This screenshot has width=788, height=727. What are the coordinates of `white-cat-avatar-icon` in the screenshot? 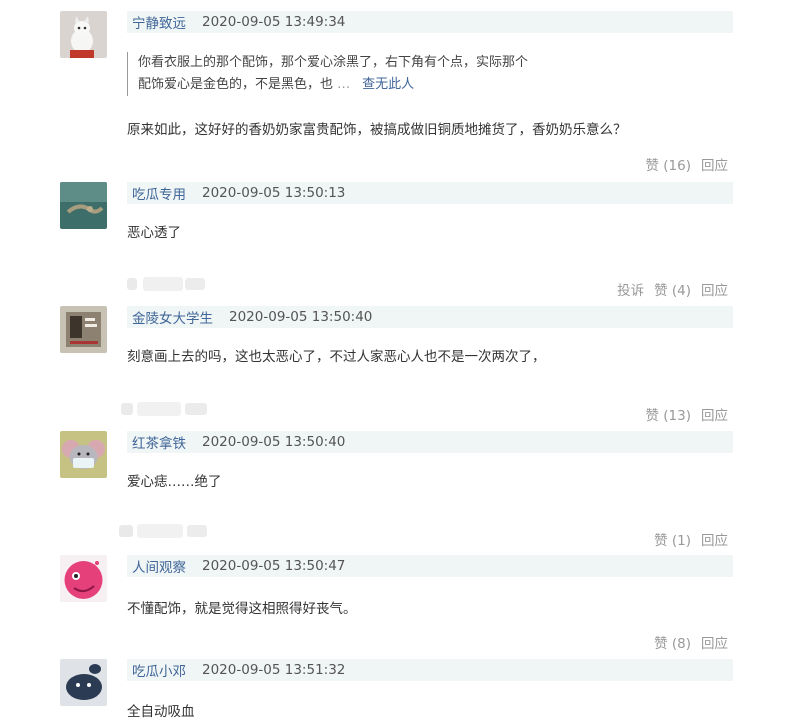 It's located at (83, 34).